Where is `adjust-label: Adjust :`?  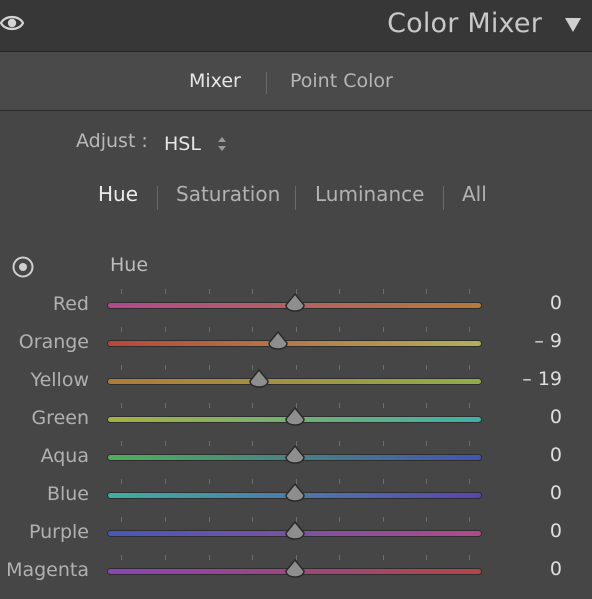 adjust-label: Adjust : is located at coordinates (112, 141).